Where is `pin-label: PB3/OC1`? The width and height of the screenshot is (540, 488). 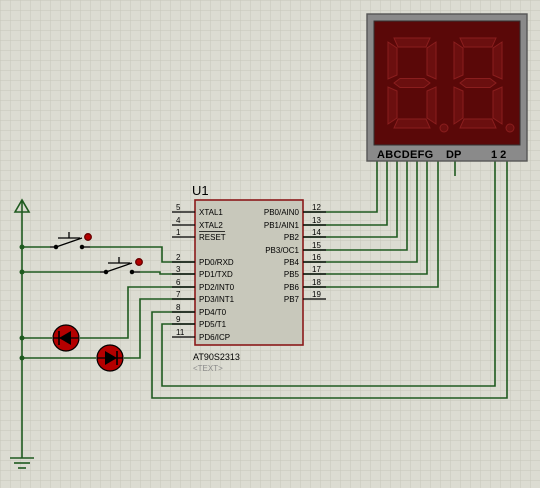 pin-label: PB3/OC1 is located at coordinates (282, 250).